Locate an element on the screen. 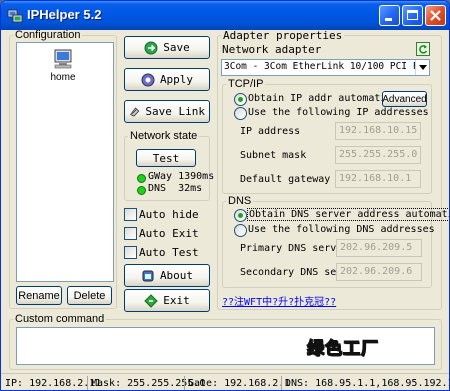 The width and height of the screenshot is (450, 391). test-button: Test is located at coordinates (166, 158).